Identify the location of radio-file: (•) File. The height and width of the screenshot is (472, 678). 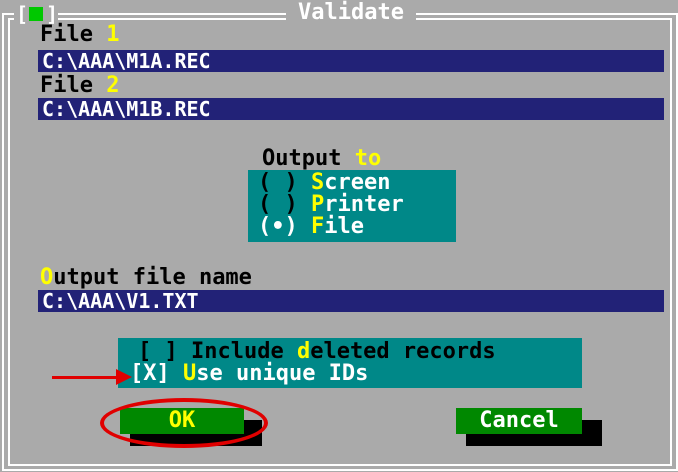
(311, 227).